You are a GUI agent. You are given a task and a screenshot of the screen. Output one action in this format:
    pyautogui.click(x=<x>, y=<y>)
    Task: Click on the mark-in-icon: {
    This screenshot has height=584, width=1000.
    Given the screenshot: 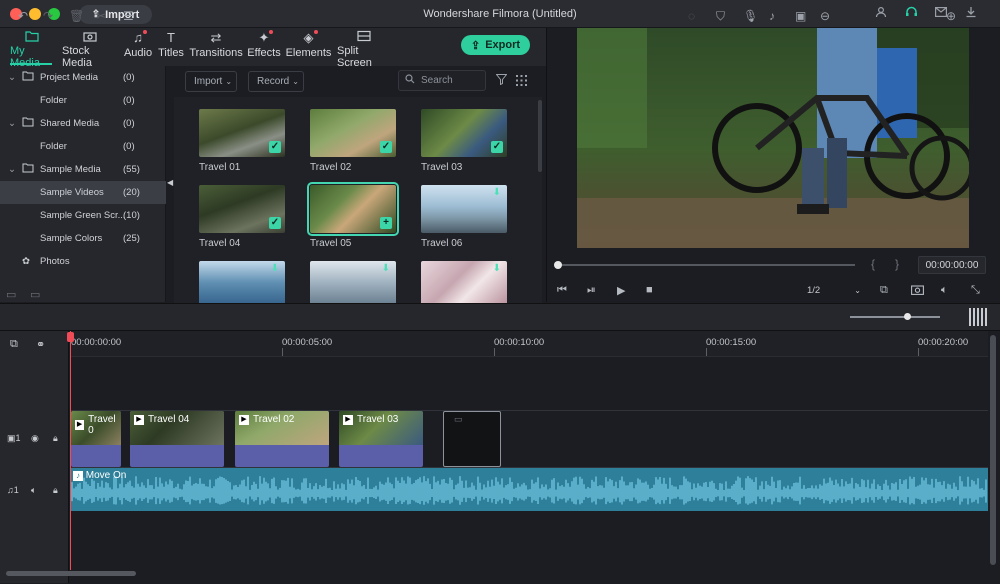 What is the action you would take?
    pyautogui.click(x=873, y=264)
    